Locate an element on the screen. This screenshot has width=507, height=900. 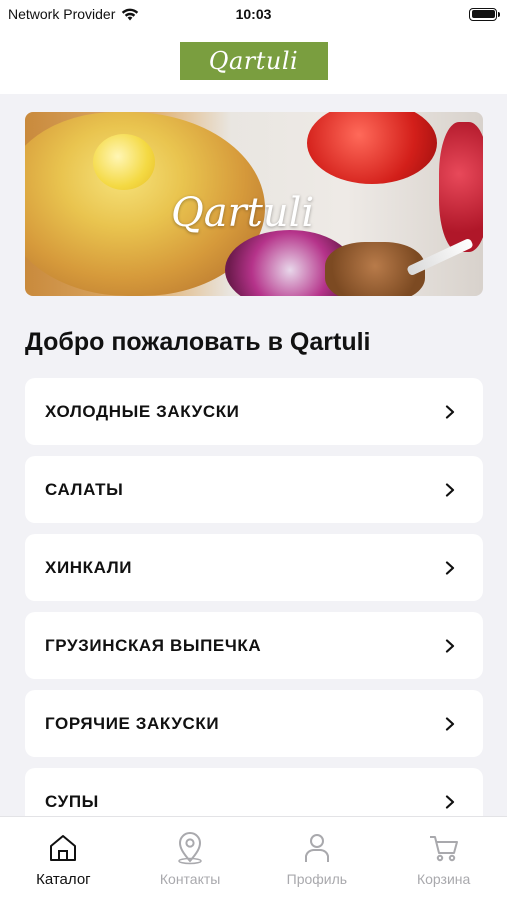
pomegranate-piece-image is located at coordinates (461, 187).